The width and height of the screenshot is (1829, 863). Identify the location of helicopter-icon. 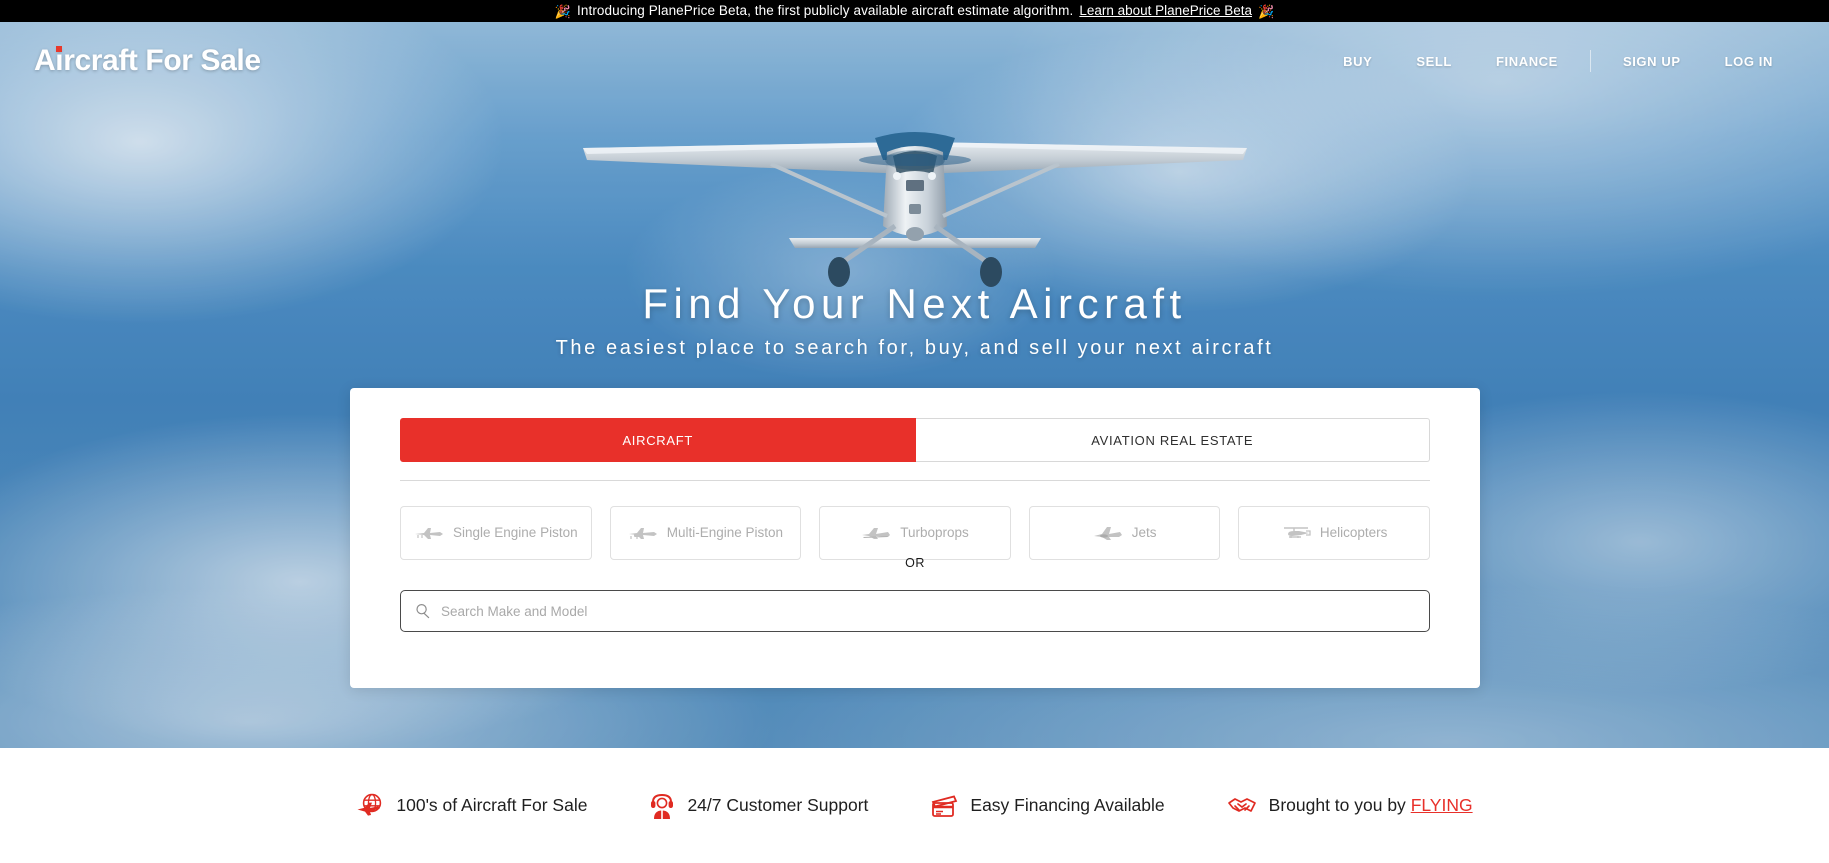
(1297, 532).